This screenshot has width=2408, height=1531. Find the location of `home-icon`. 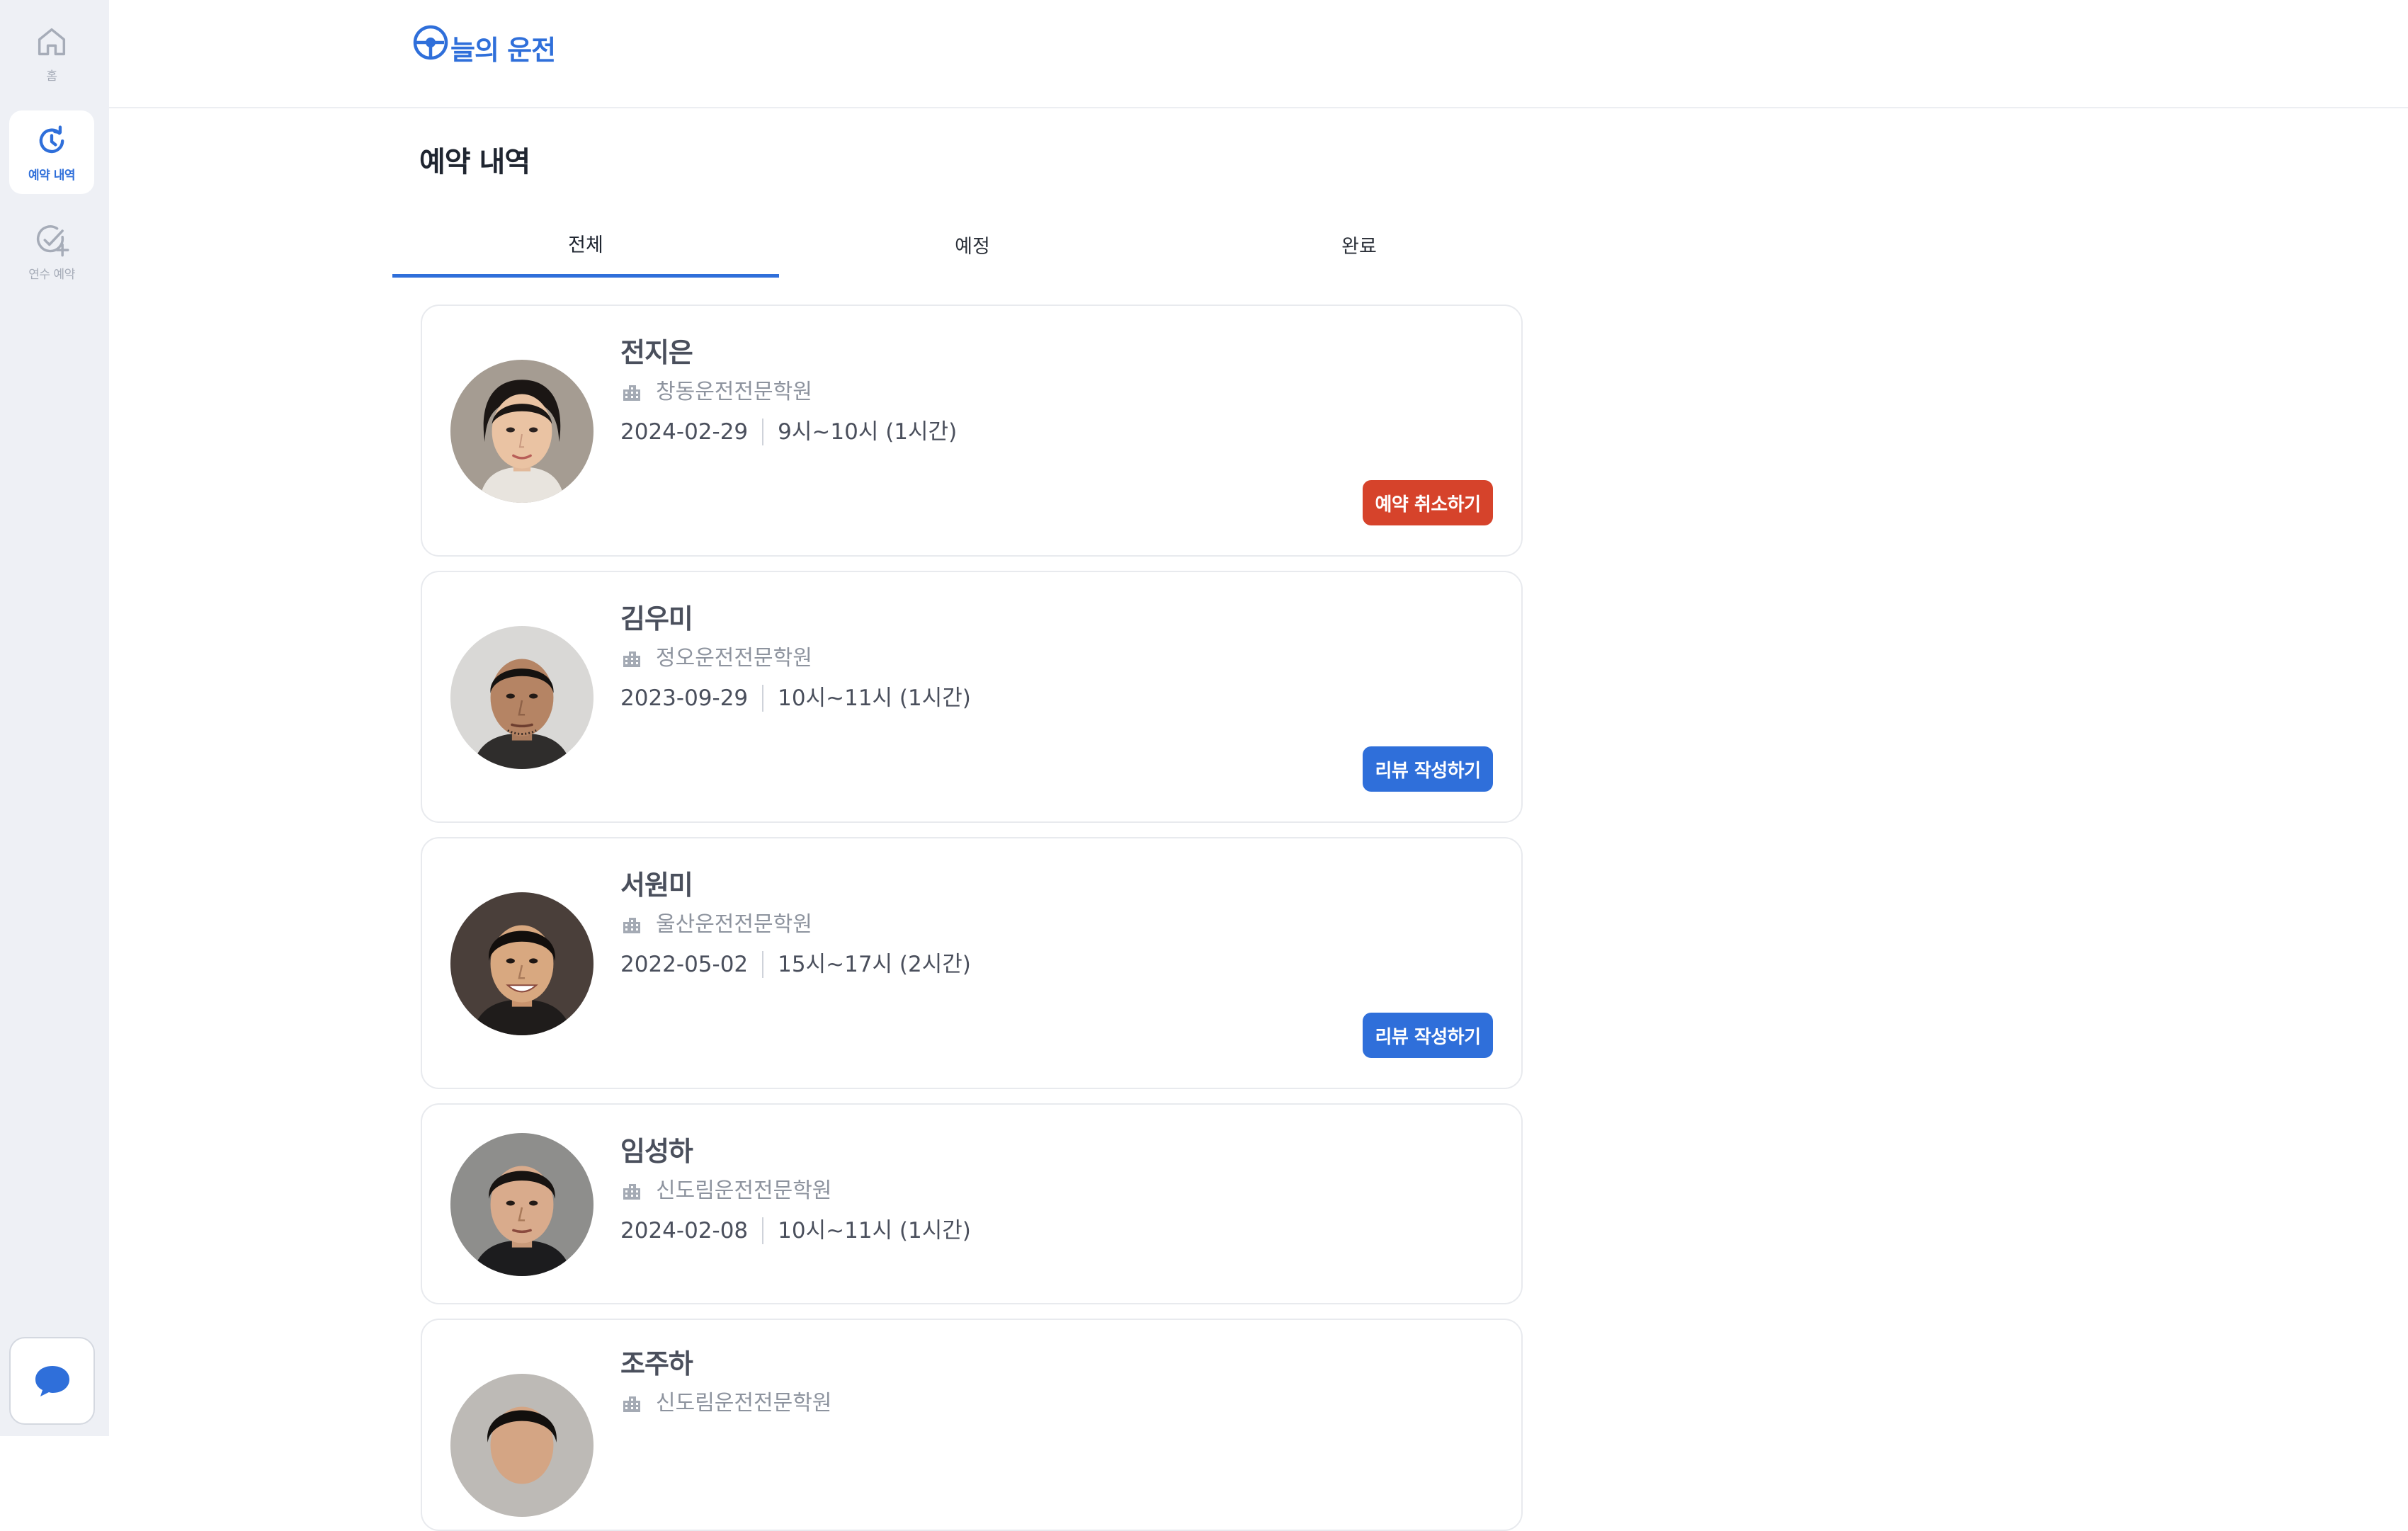

home-icon is located at coordinates (52, 41).